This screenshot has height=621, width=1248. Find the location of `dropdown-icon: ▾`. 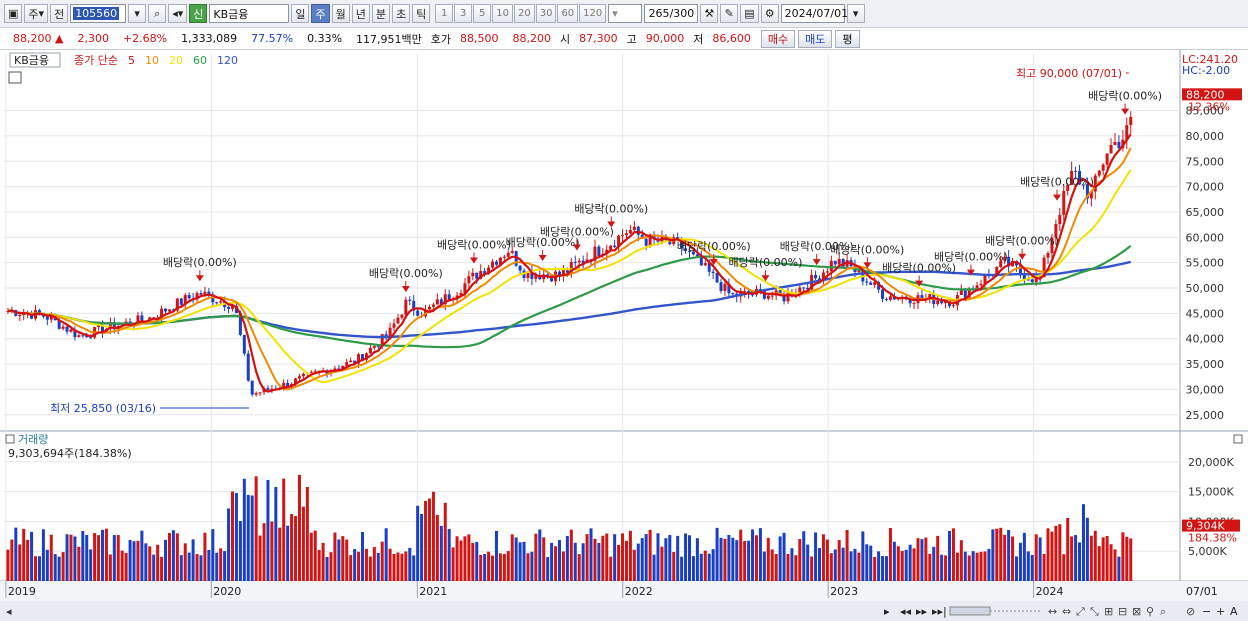

dropdown-icon: ▾ is located at coordinates (137, 13).